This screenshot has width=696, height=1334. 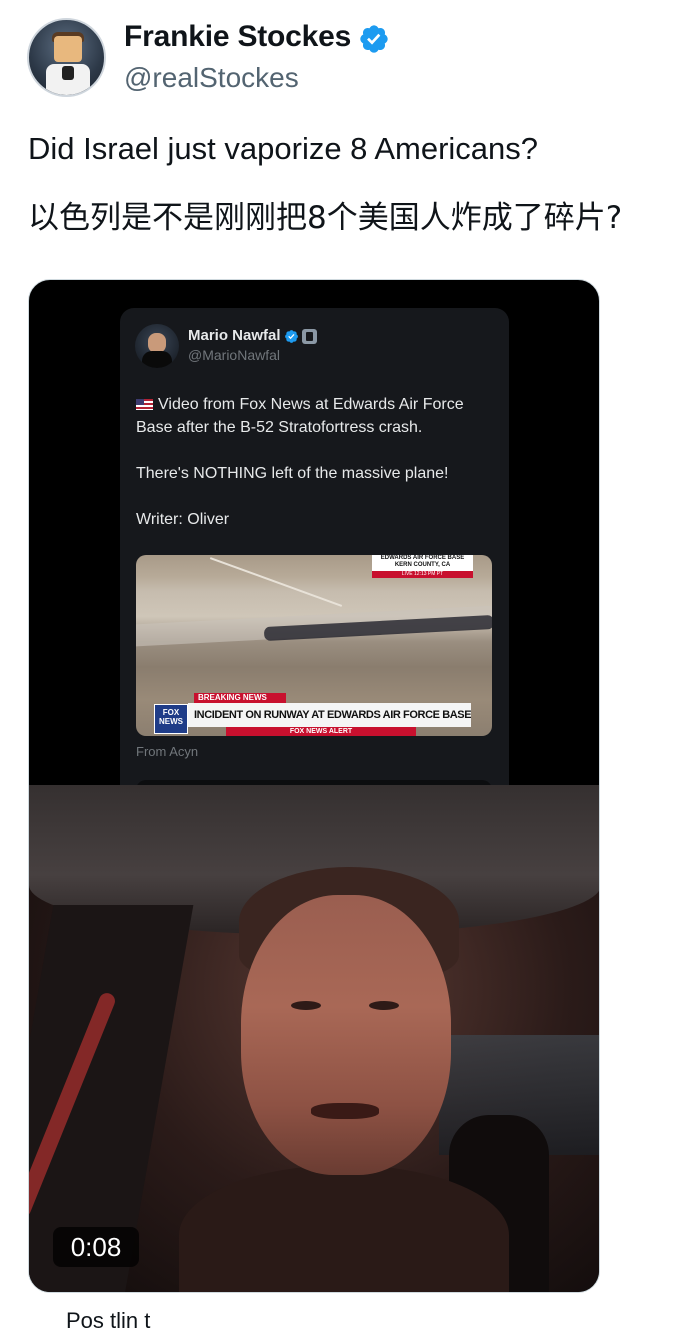 What do you see at coordinates (237, 37) in the screenshot?
I see `author-name: Frankie Stockes` at bounding box center [237, 37].